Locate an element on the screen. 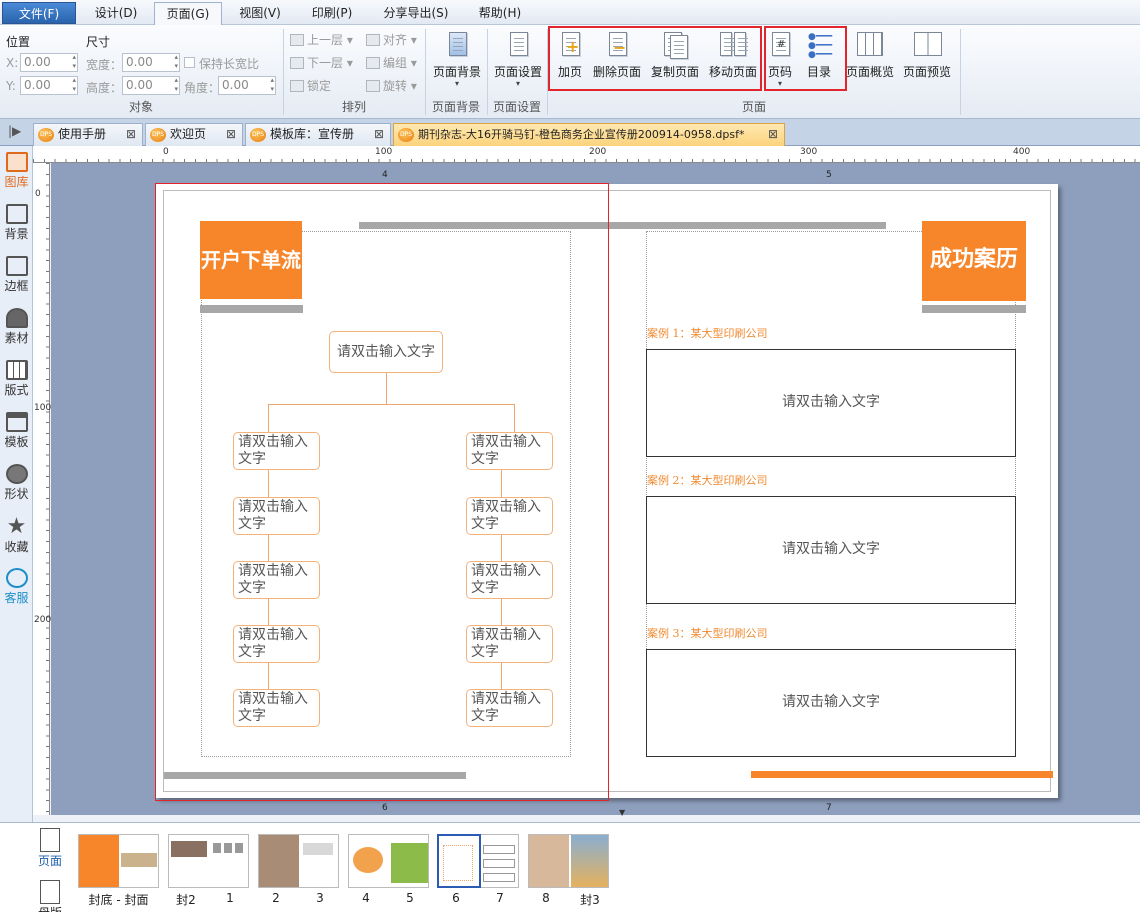 This screenshot has width=1140, height=912. width-input: 0.00 is located at coordinates (151, 62).